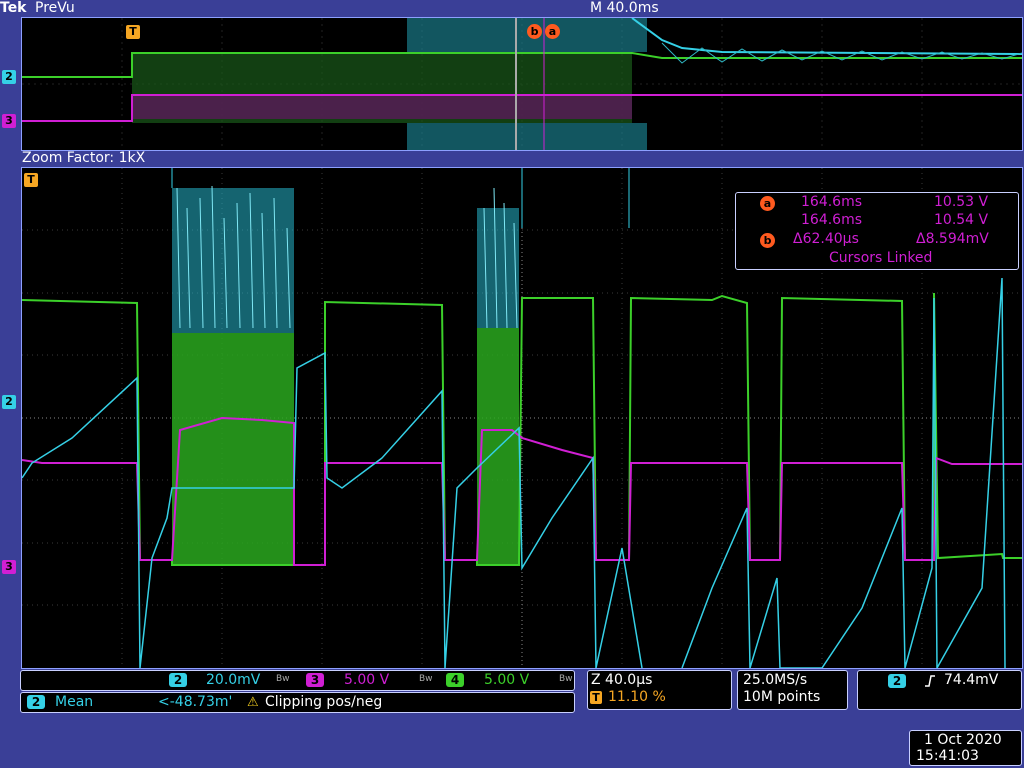 The width and height of the screenshot is (1024, 768). I want to click on trigger-source-badge: 2, so click(897, 681).